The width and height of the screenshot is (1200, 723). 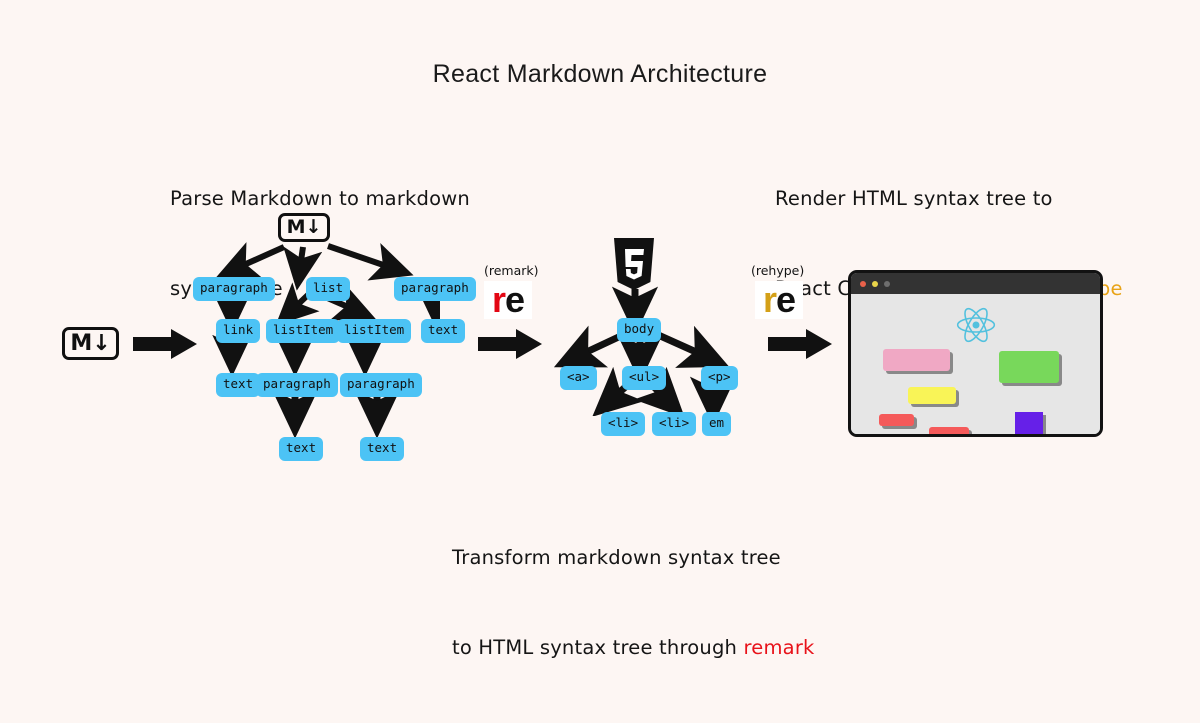 I want to click on html-node-a: <a>, so click(x=578, y=378).